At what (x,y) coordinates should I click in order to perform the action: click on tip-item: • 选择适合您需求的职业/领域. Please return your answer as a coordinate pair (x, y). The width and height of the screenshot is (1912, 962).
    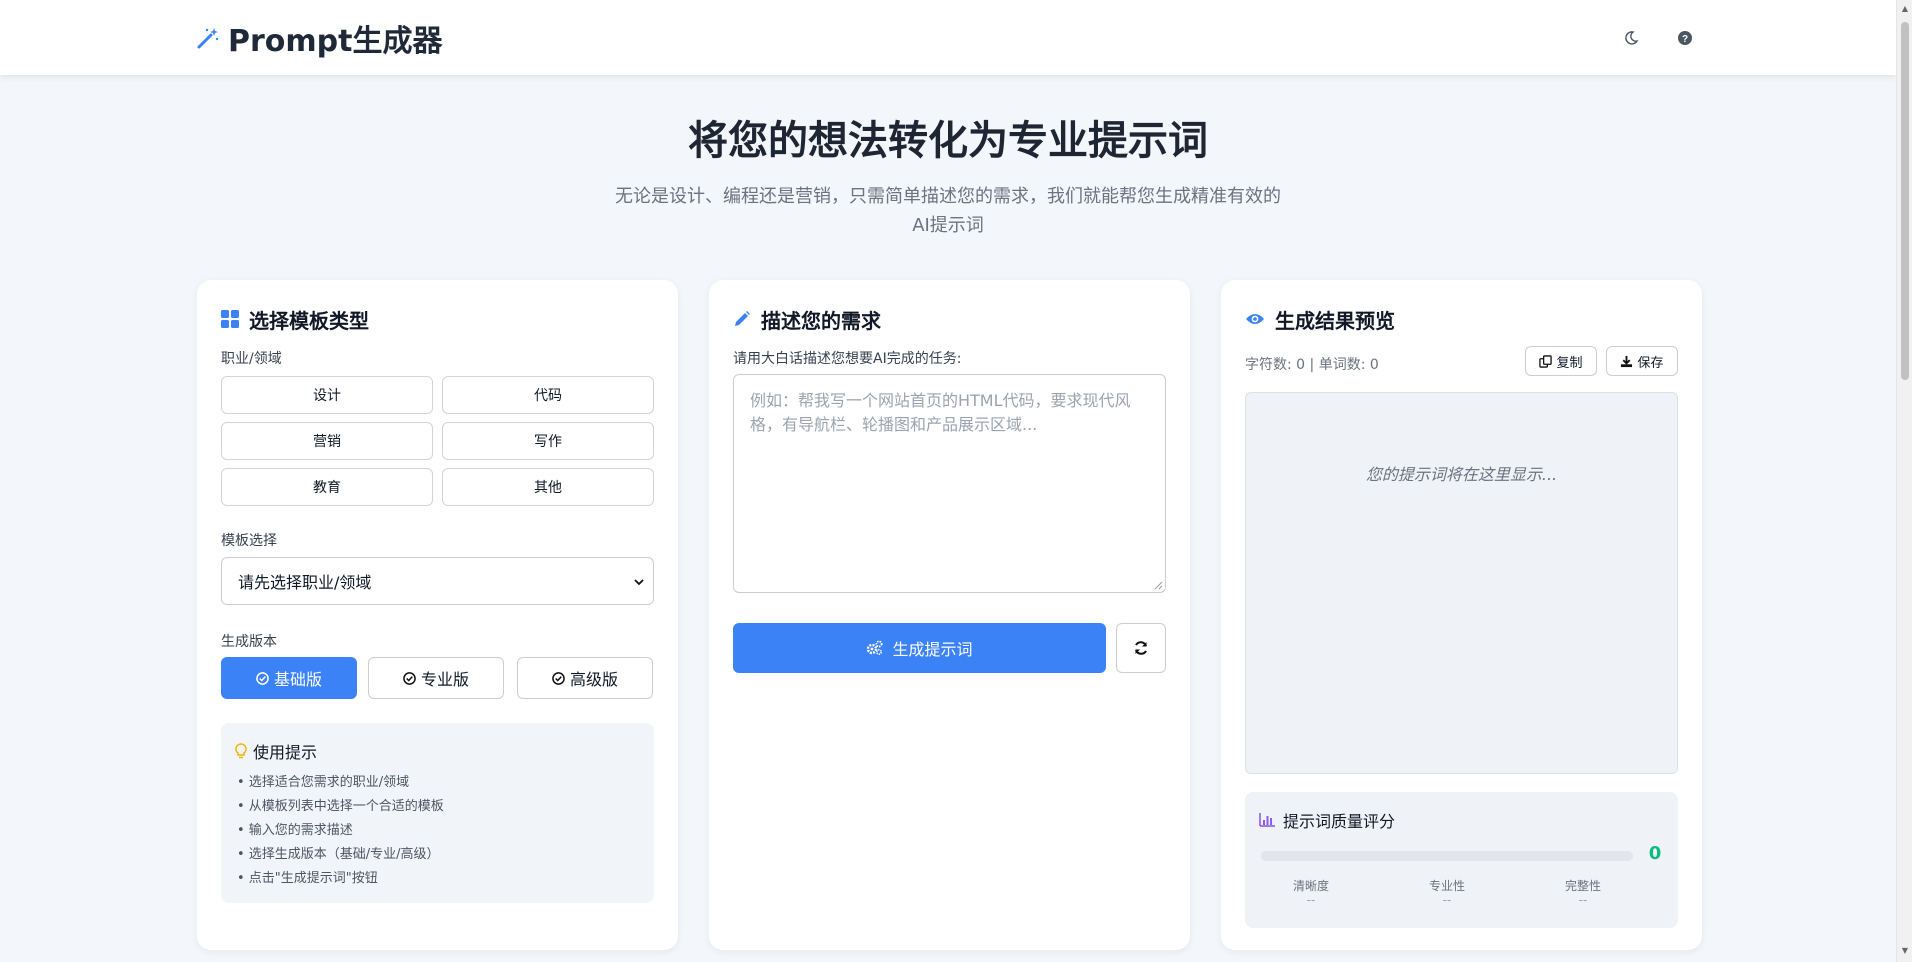
    Looking at the image, I should click on (323, 782).